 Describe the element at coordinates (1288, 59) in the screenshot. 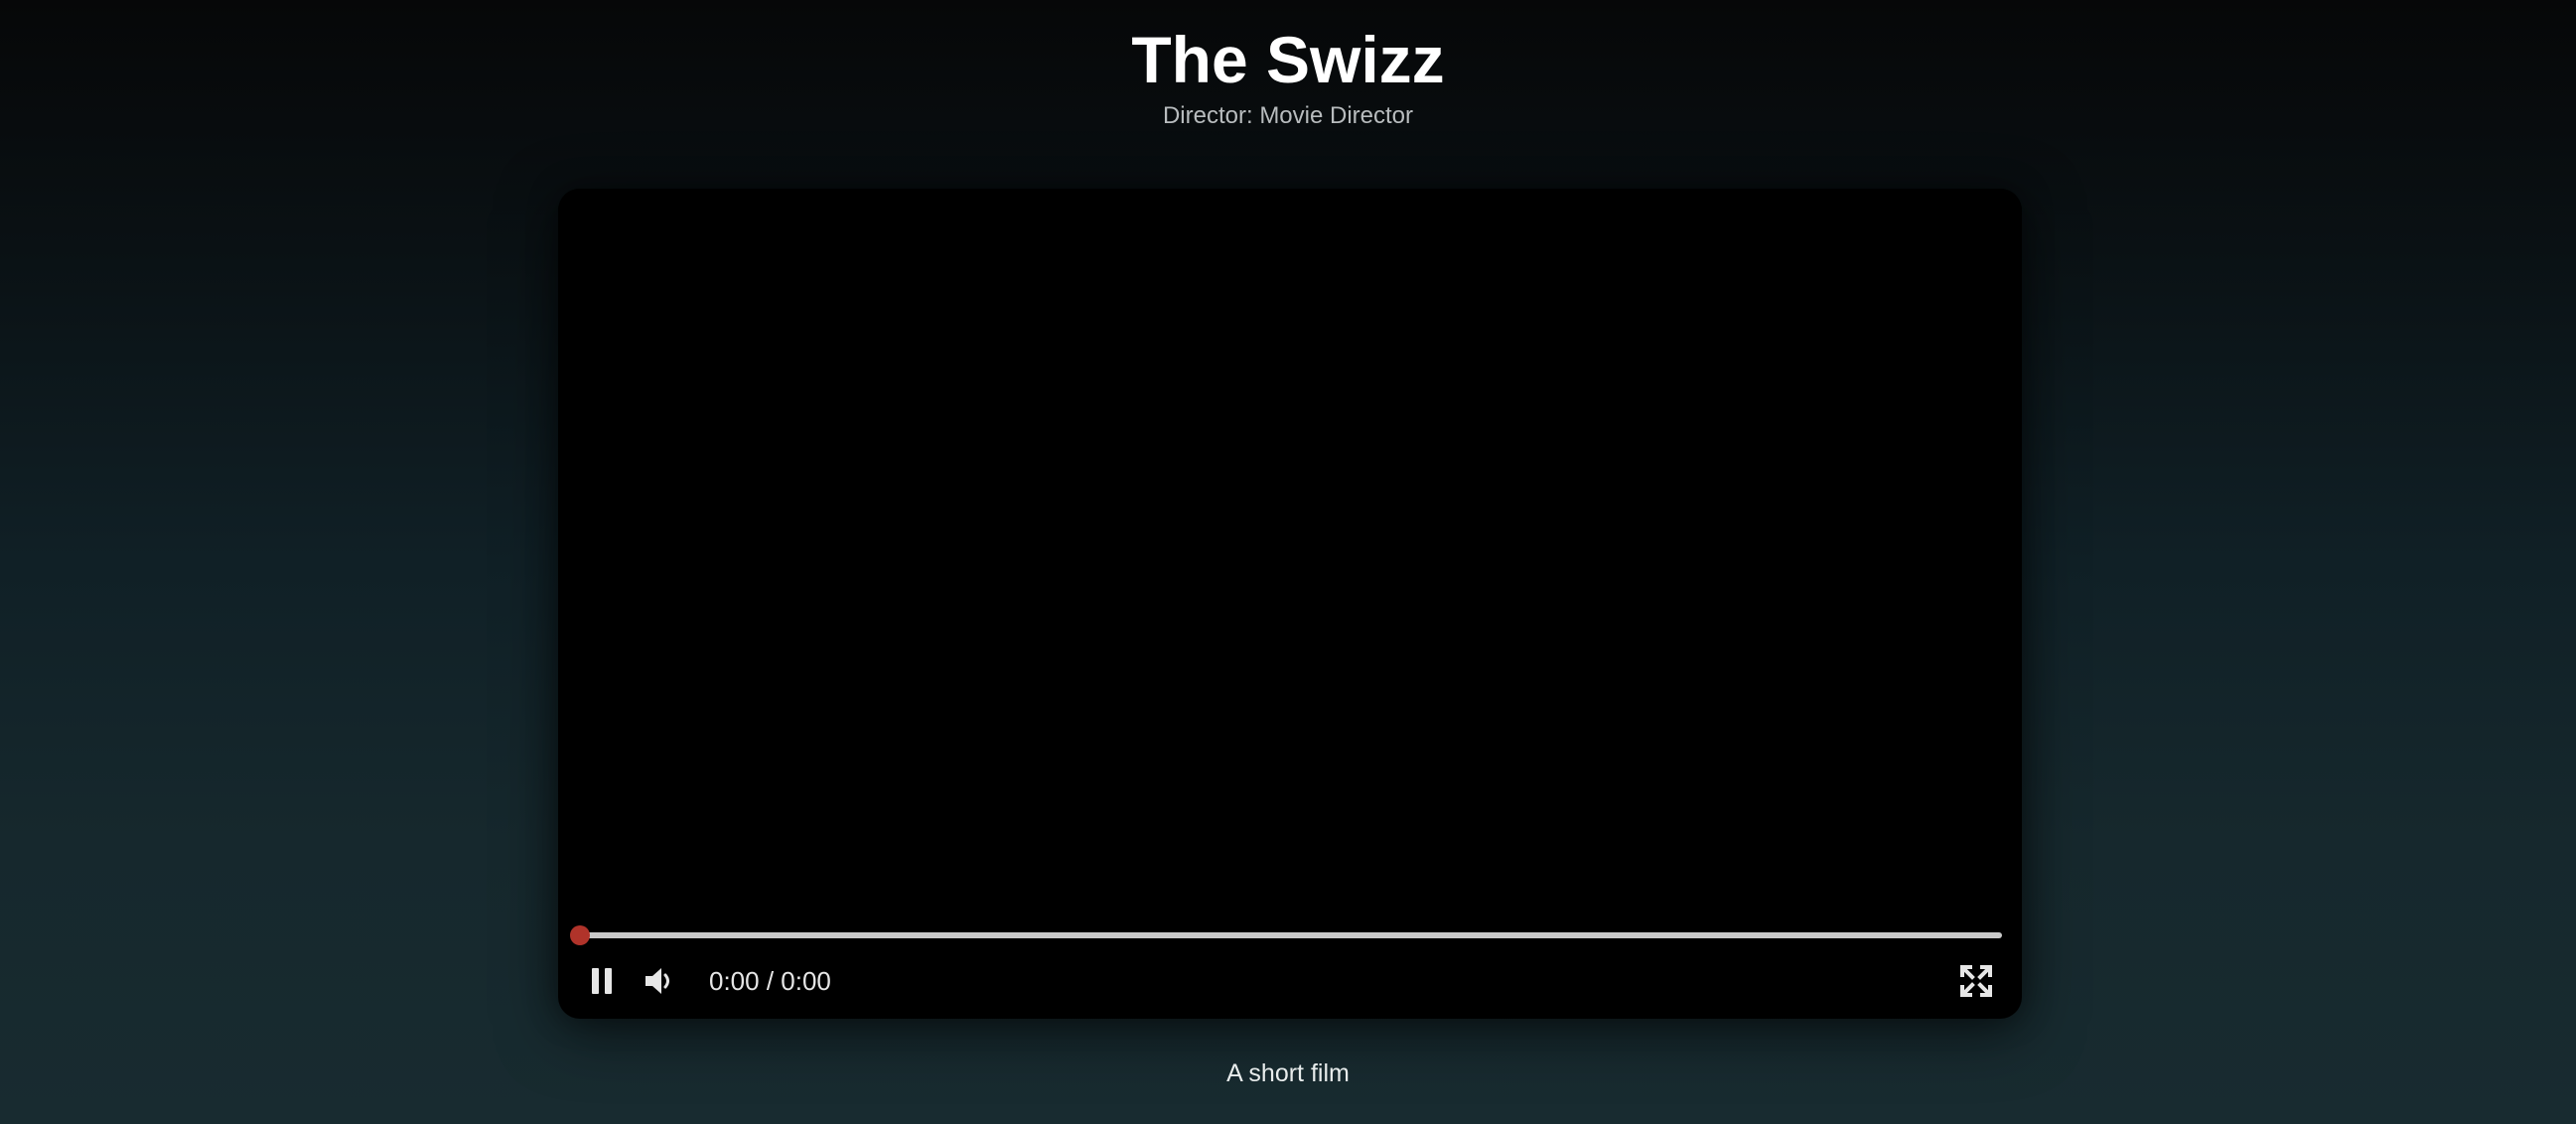

I see `movie-title: The Swizz` at that location.